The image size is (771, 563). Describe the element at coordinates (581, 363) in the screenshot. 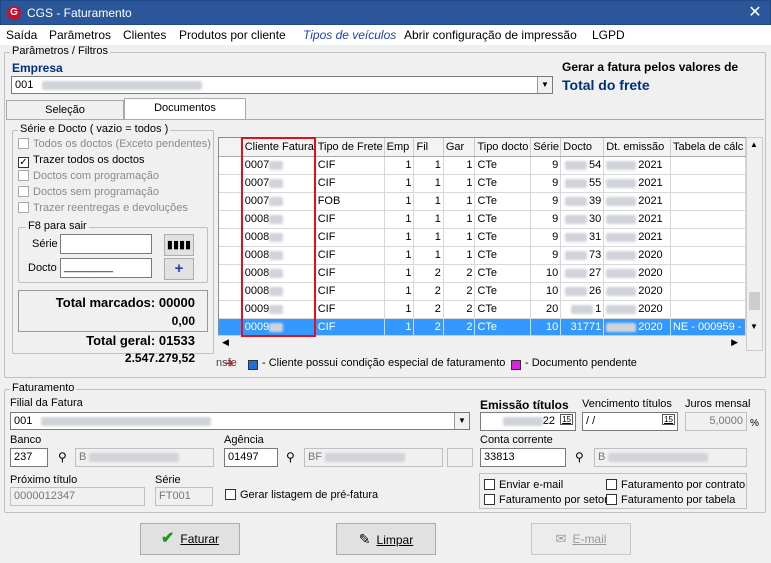

I see `legend-magenta-text: - Documento pendente` at that location.